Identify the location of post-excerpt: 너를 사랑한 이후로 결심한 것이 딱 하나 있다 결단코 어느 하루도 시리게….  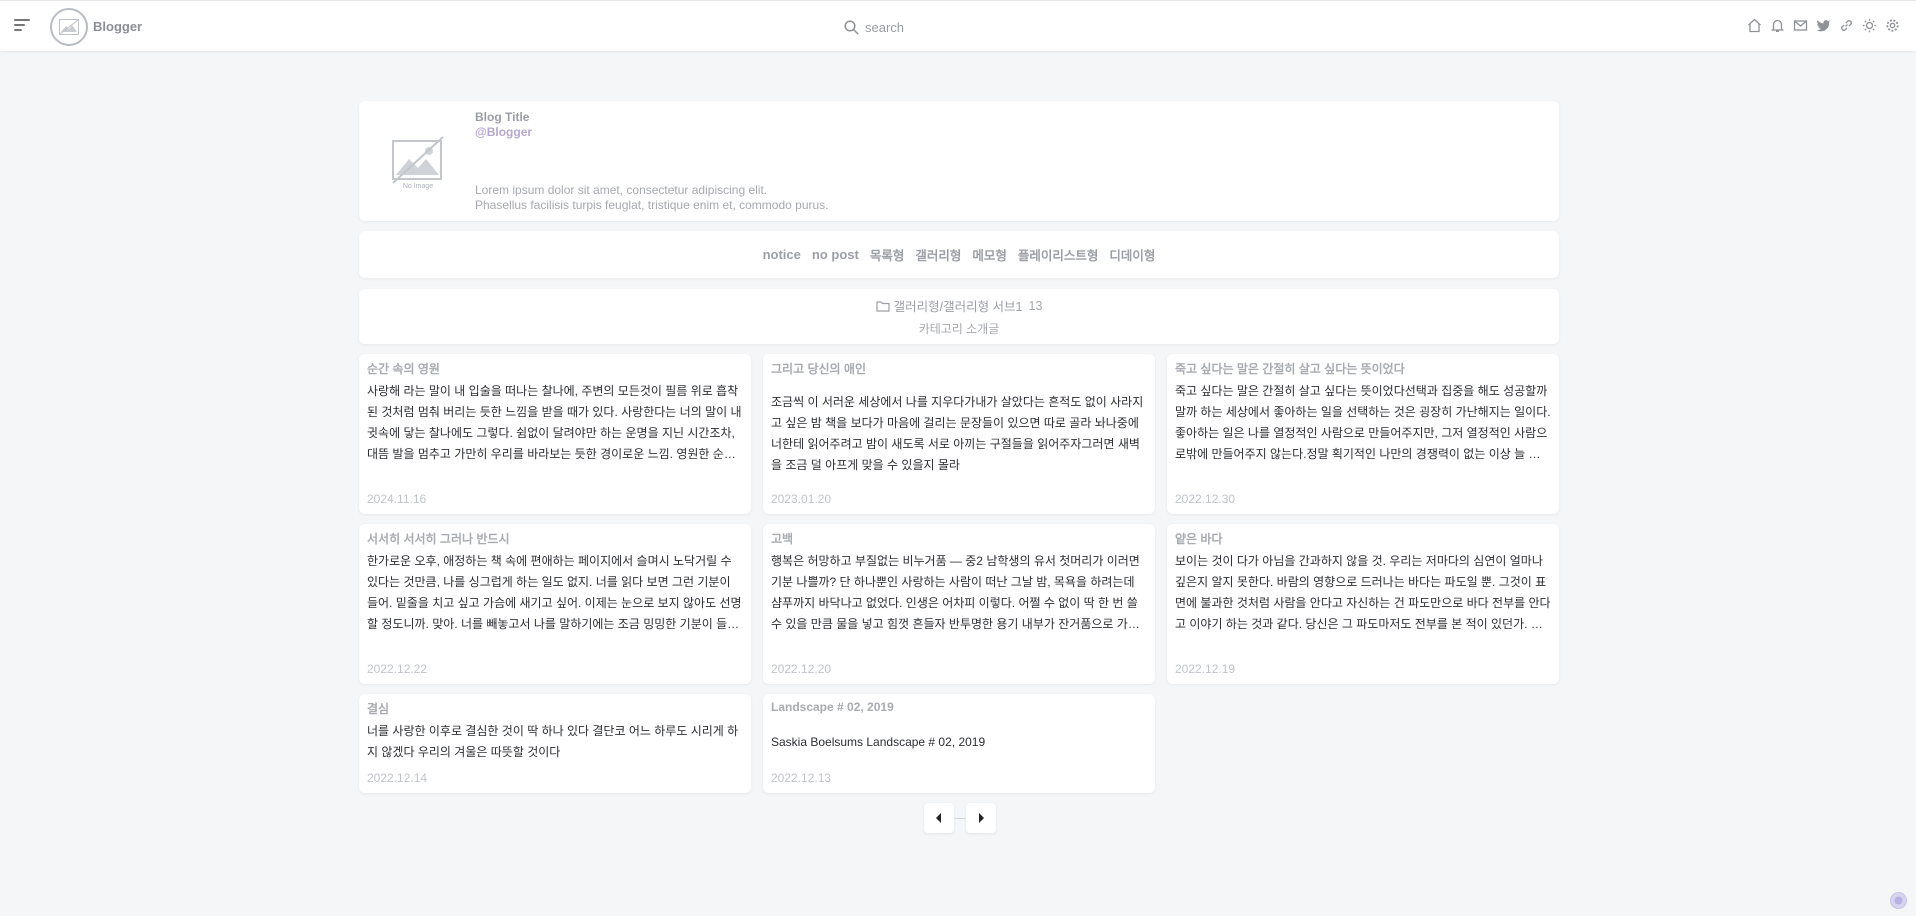
(553, 741).